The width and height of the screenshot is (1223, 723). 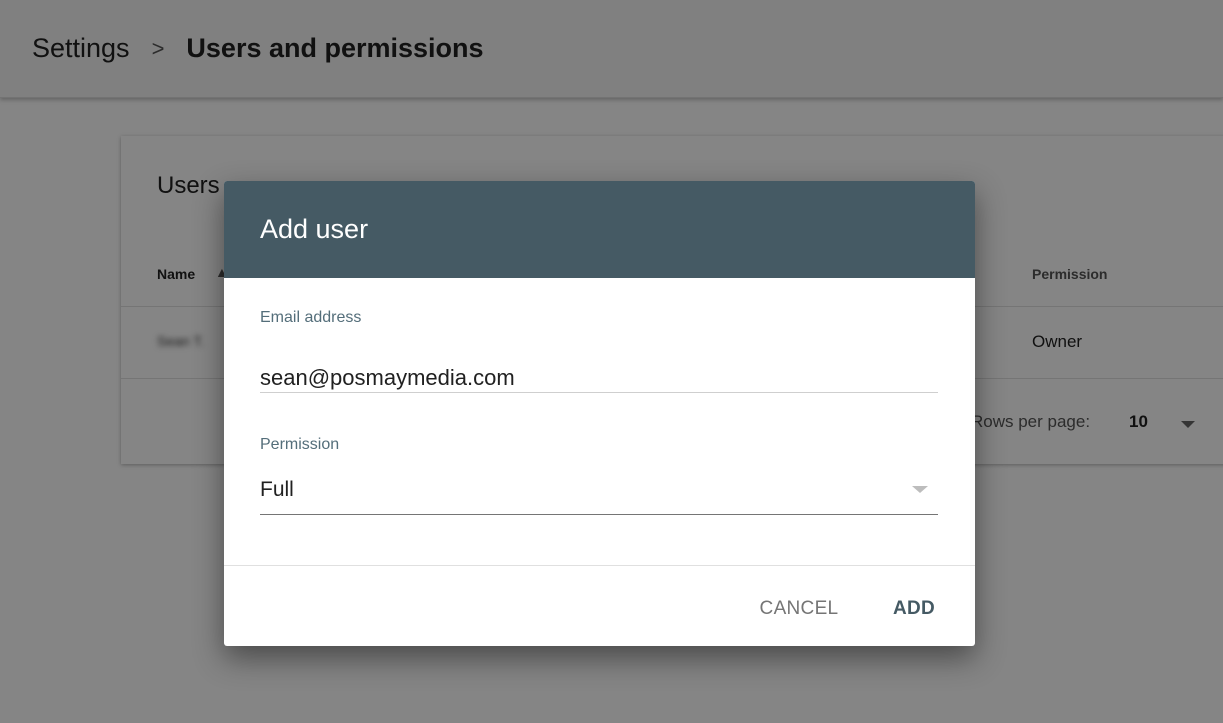 What do you see at coordinates (277, 489) in the screenshot?
I see `permission-value: Full` at bounding box center [277, 489].